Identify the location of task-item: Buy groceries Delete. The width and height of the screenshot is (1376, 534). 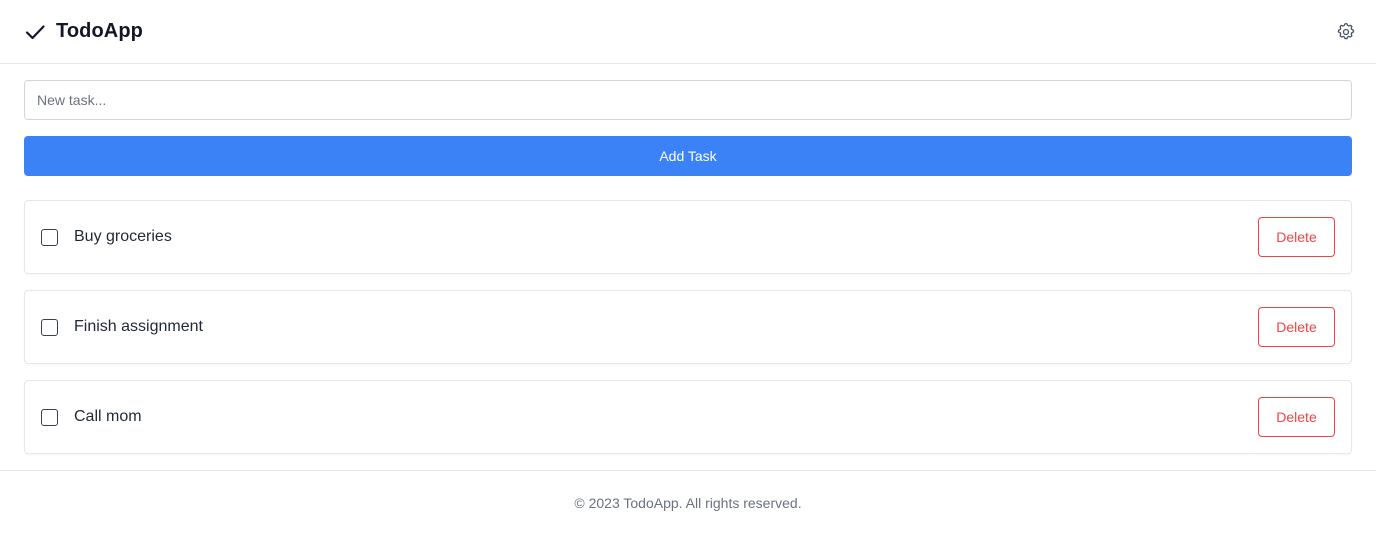
(688, 237).